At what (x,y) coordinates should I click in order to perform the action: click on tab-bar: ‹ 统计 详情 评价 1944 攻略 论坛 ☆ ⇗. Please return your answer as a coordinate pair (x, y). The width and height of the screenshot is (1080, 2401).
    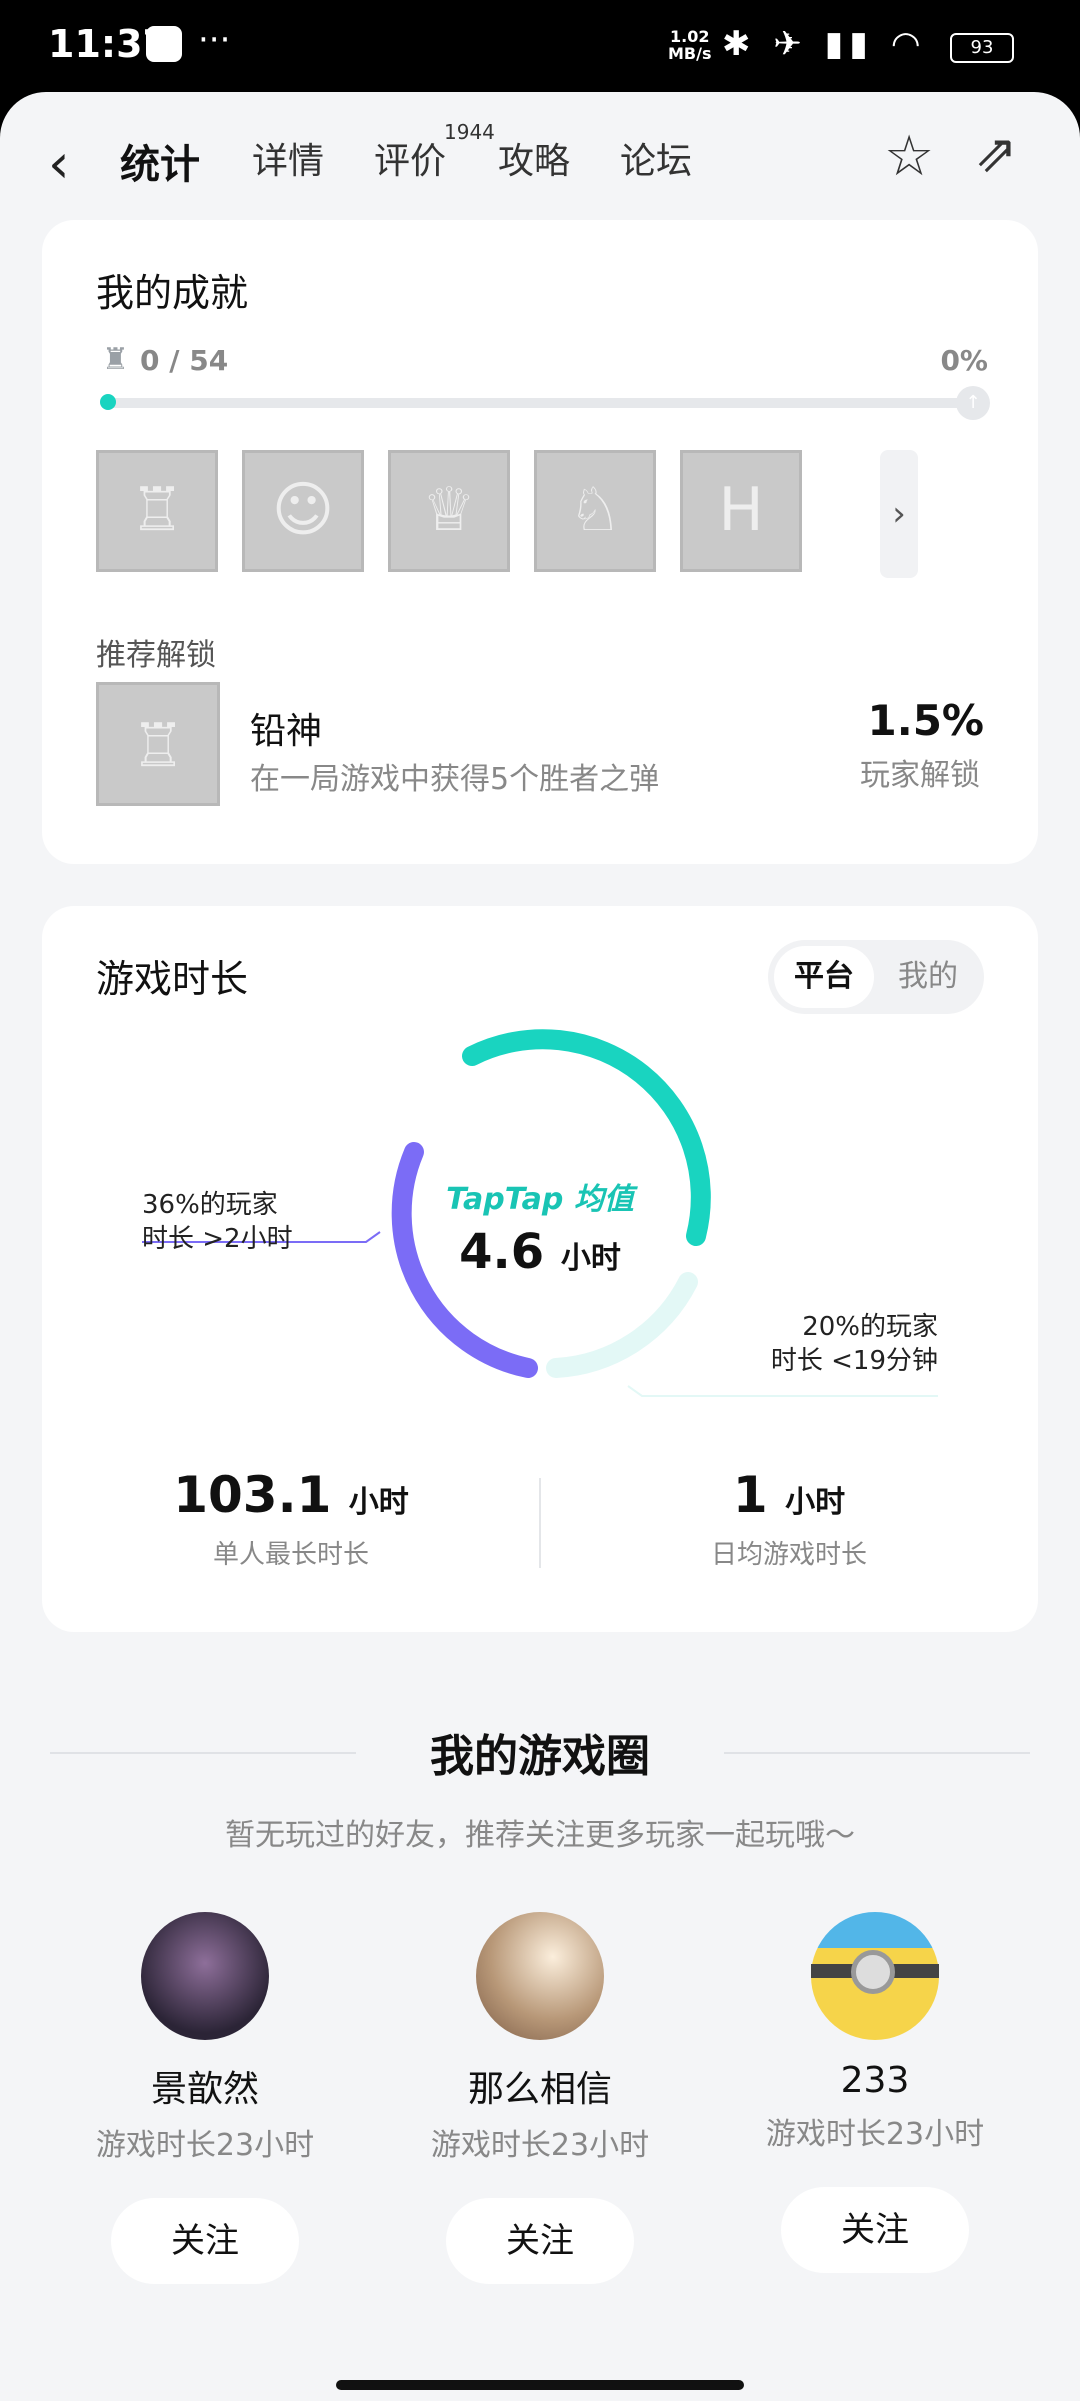
    Looking at the image, I should click on (540, 157).